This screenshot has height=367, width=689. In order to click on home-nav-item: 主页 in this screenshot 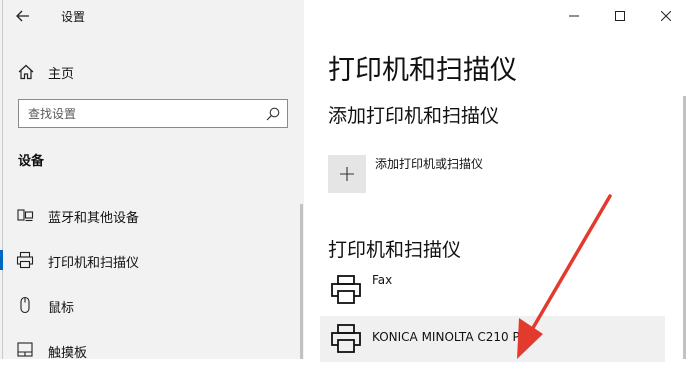, I will do `click(152, 72)`.